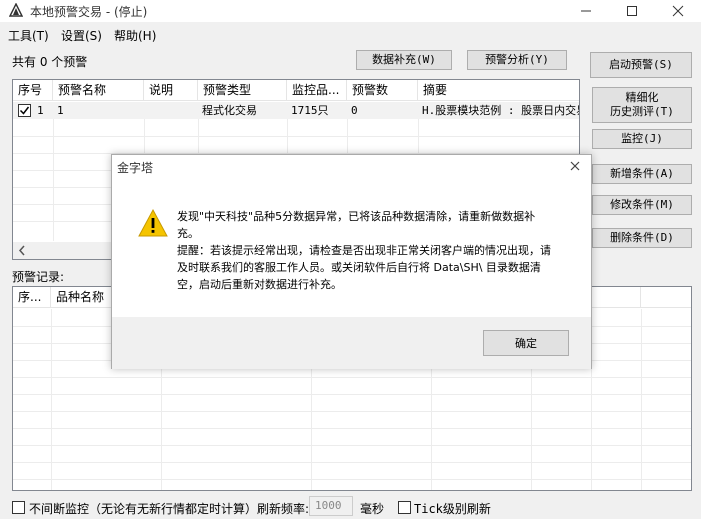 Image resolution: width=701 pixels, height=519 pixels. I want to click on column-header: 摘要, so click(498, 90).